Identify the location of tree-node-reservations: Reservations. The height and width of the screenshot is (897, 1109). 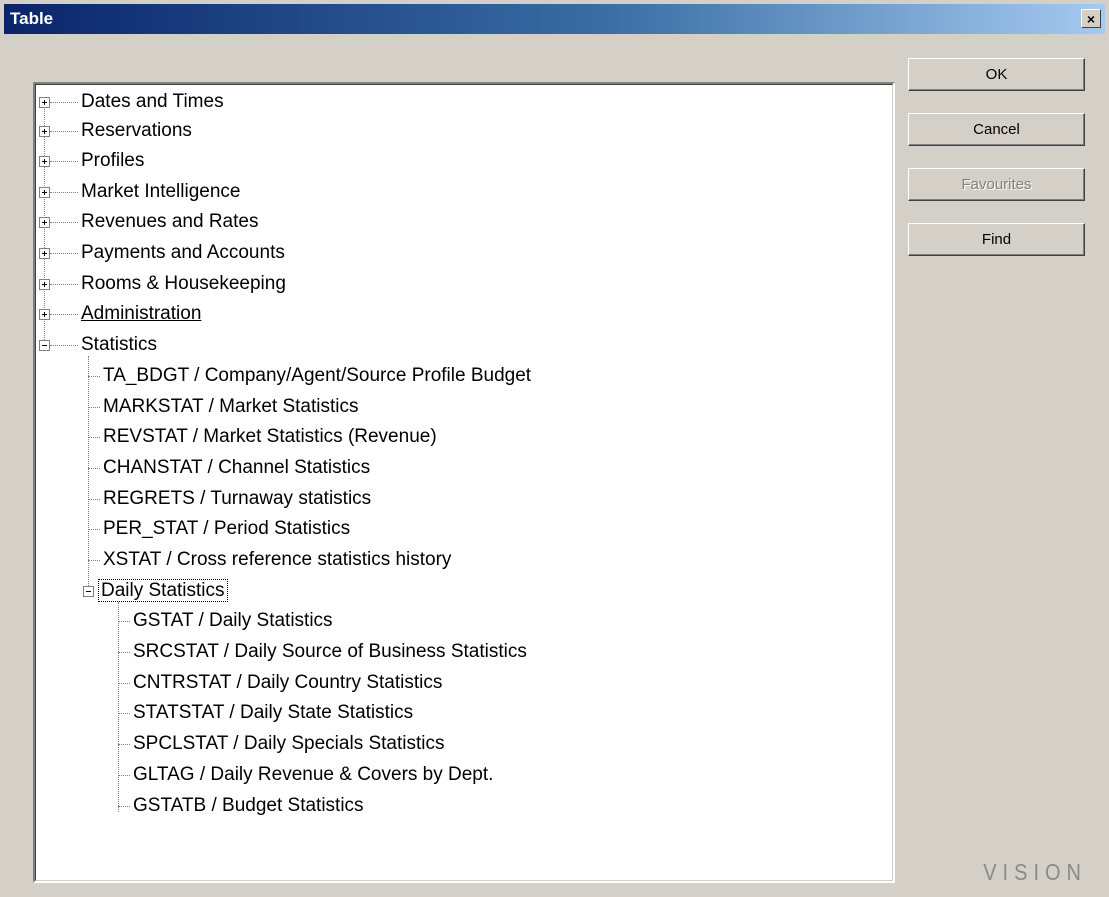
(136, 131).